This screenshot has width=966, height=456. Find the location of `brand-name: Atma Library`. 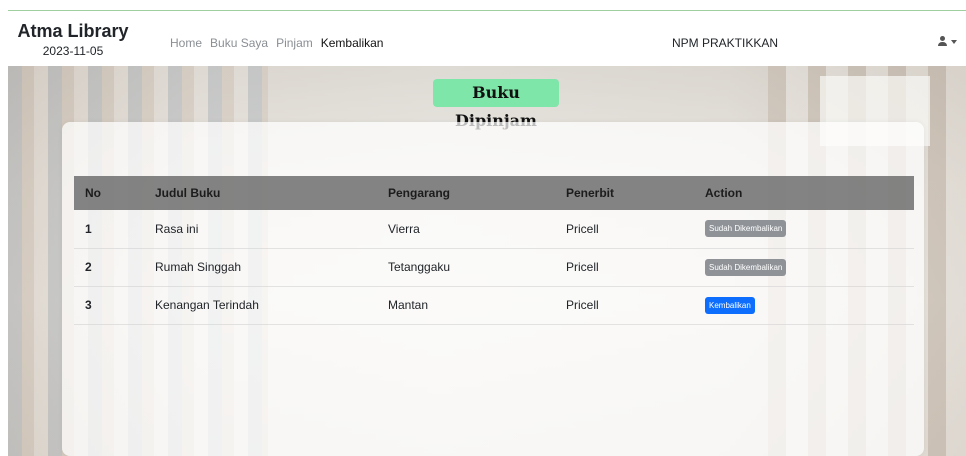

brand-name: Atma Library is located at coordinates (73, 31).